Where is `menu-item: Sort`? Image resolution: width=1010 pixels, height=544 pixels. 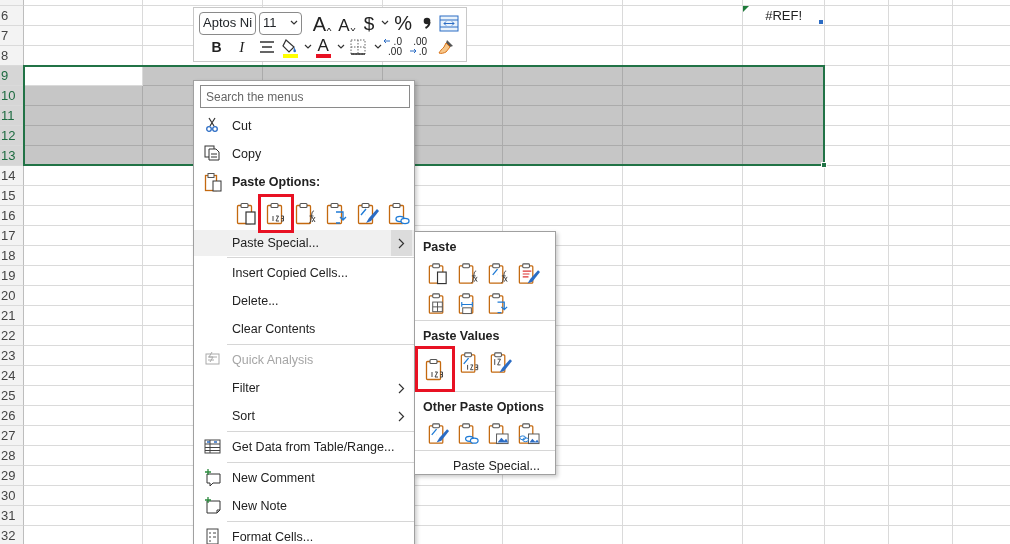 menu-item: Sort is located at coordinates (304, 416).